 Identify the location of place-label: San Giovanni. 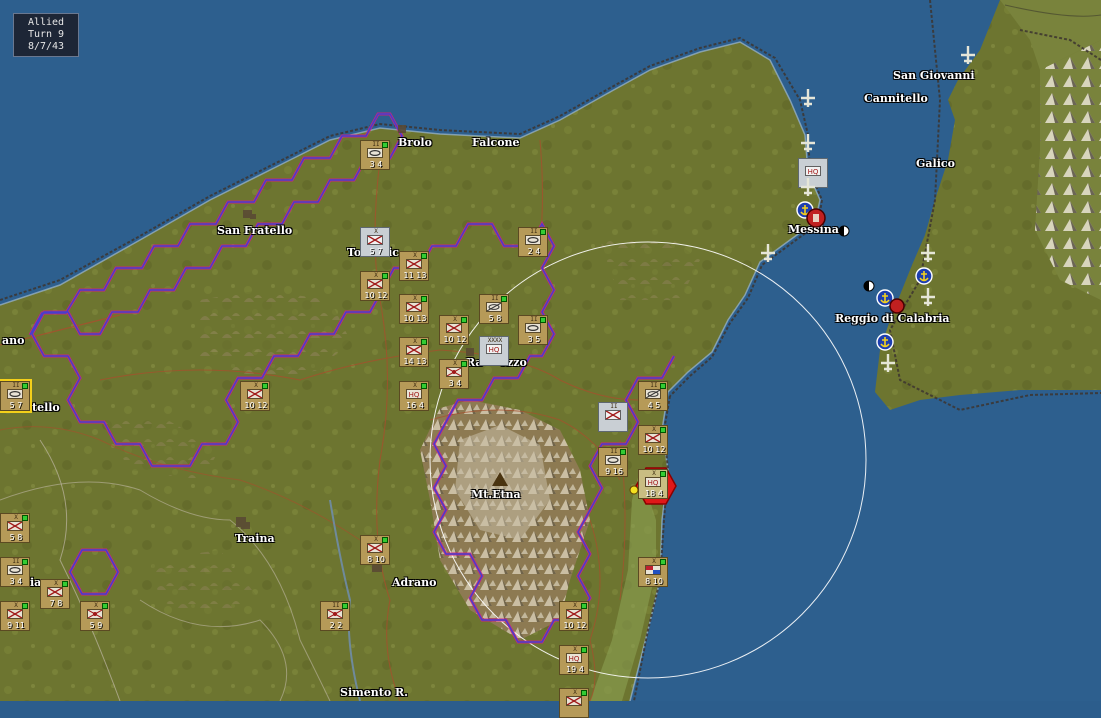
(934, 75).